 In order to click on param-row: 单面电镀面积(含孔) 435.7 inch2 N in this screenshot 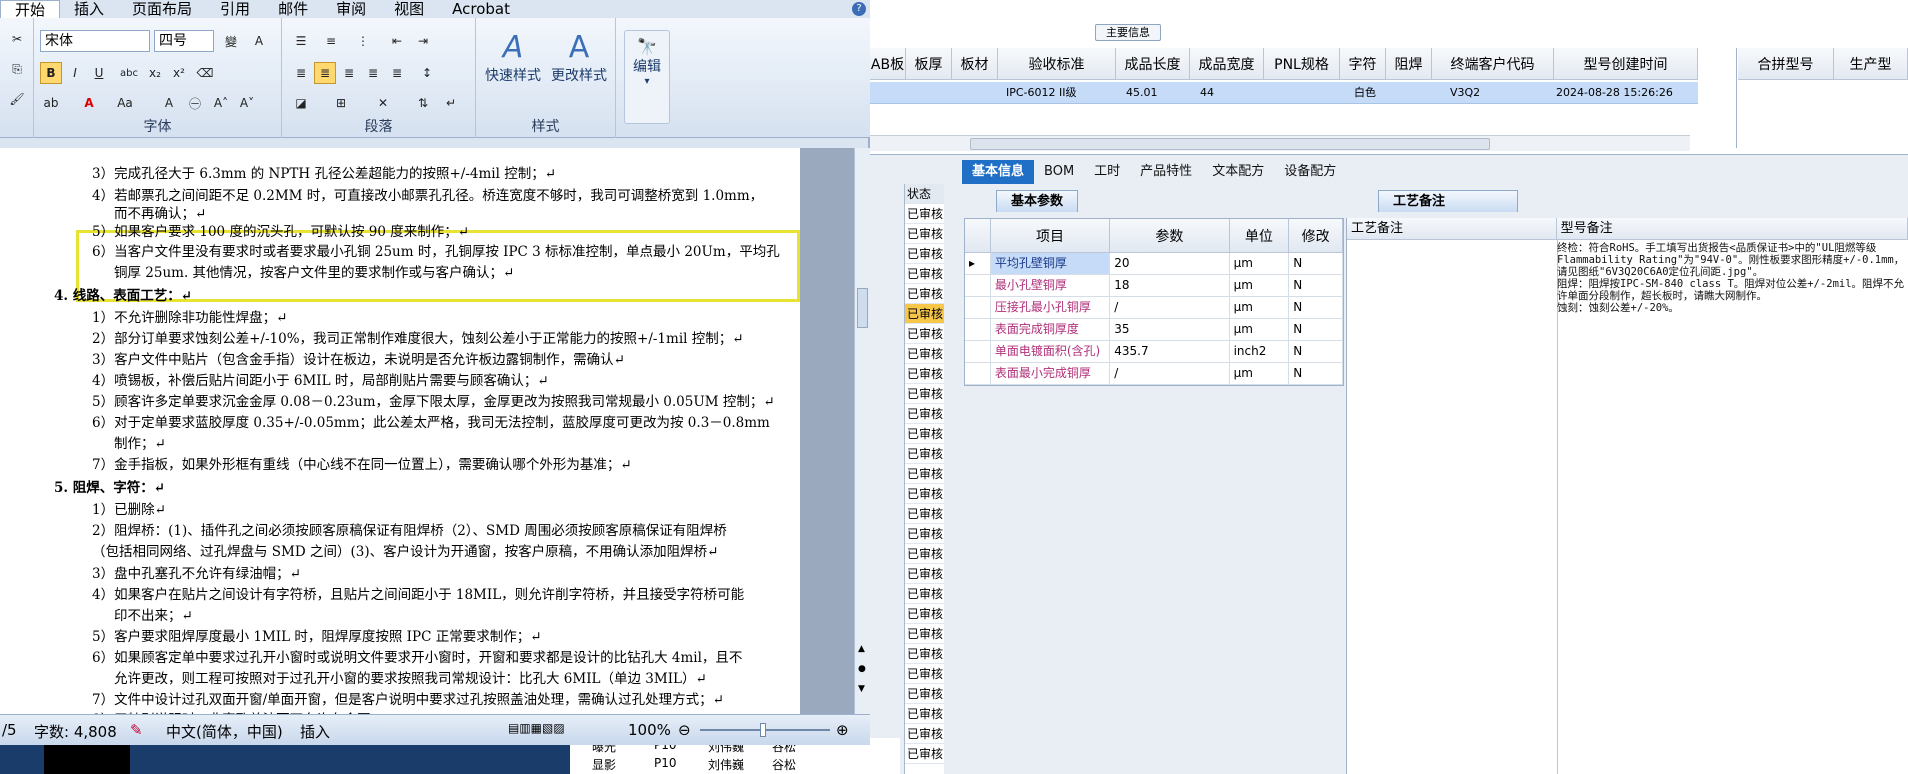, I will do `click(1154, 352)`.